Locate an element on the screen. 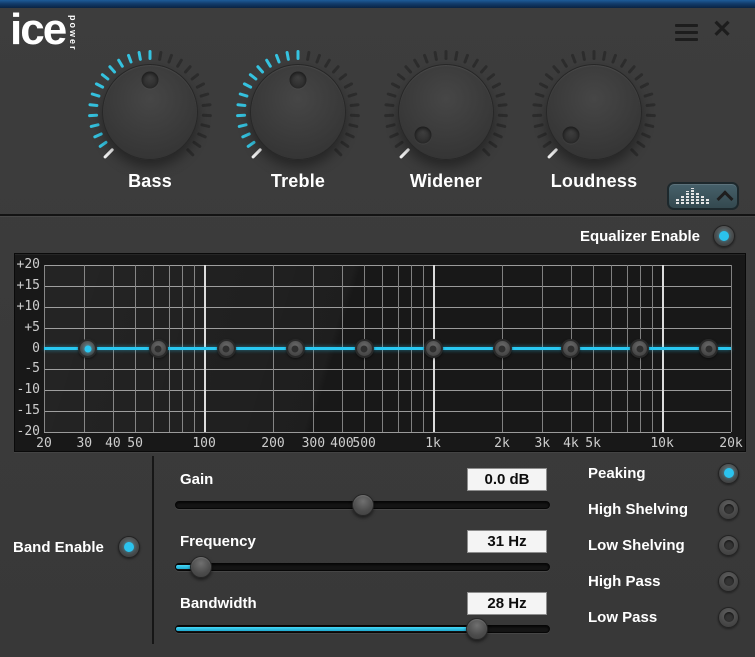 Image resolution: width=755 pixels, height=657 pixels. icepower-logo: ice power is located at coordinates (44, 30).